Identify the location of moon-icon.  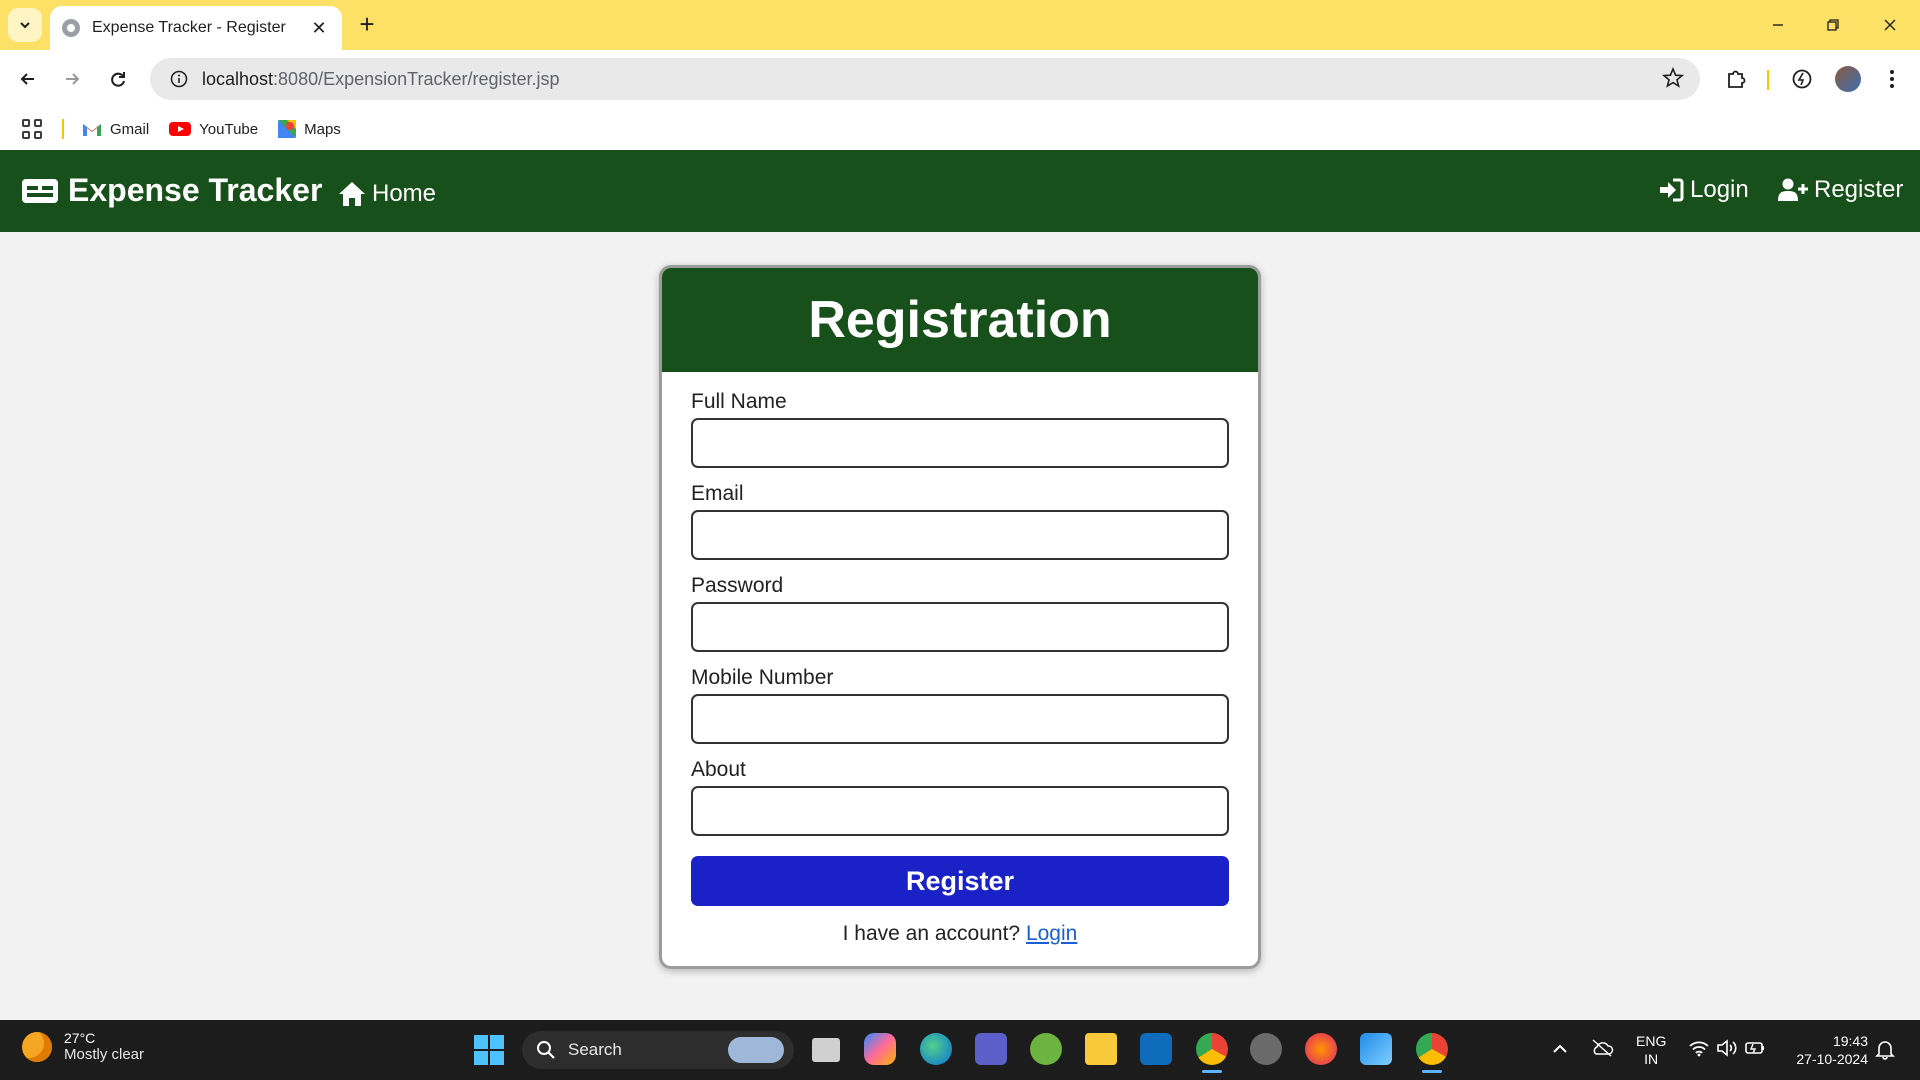
(37, 1046).